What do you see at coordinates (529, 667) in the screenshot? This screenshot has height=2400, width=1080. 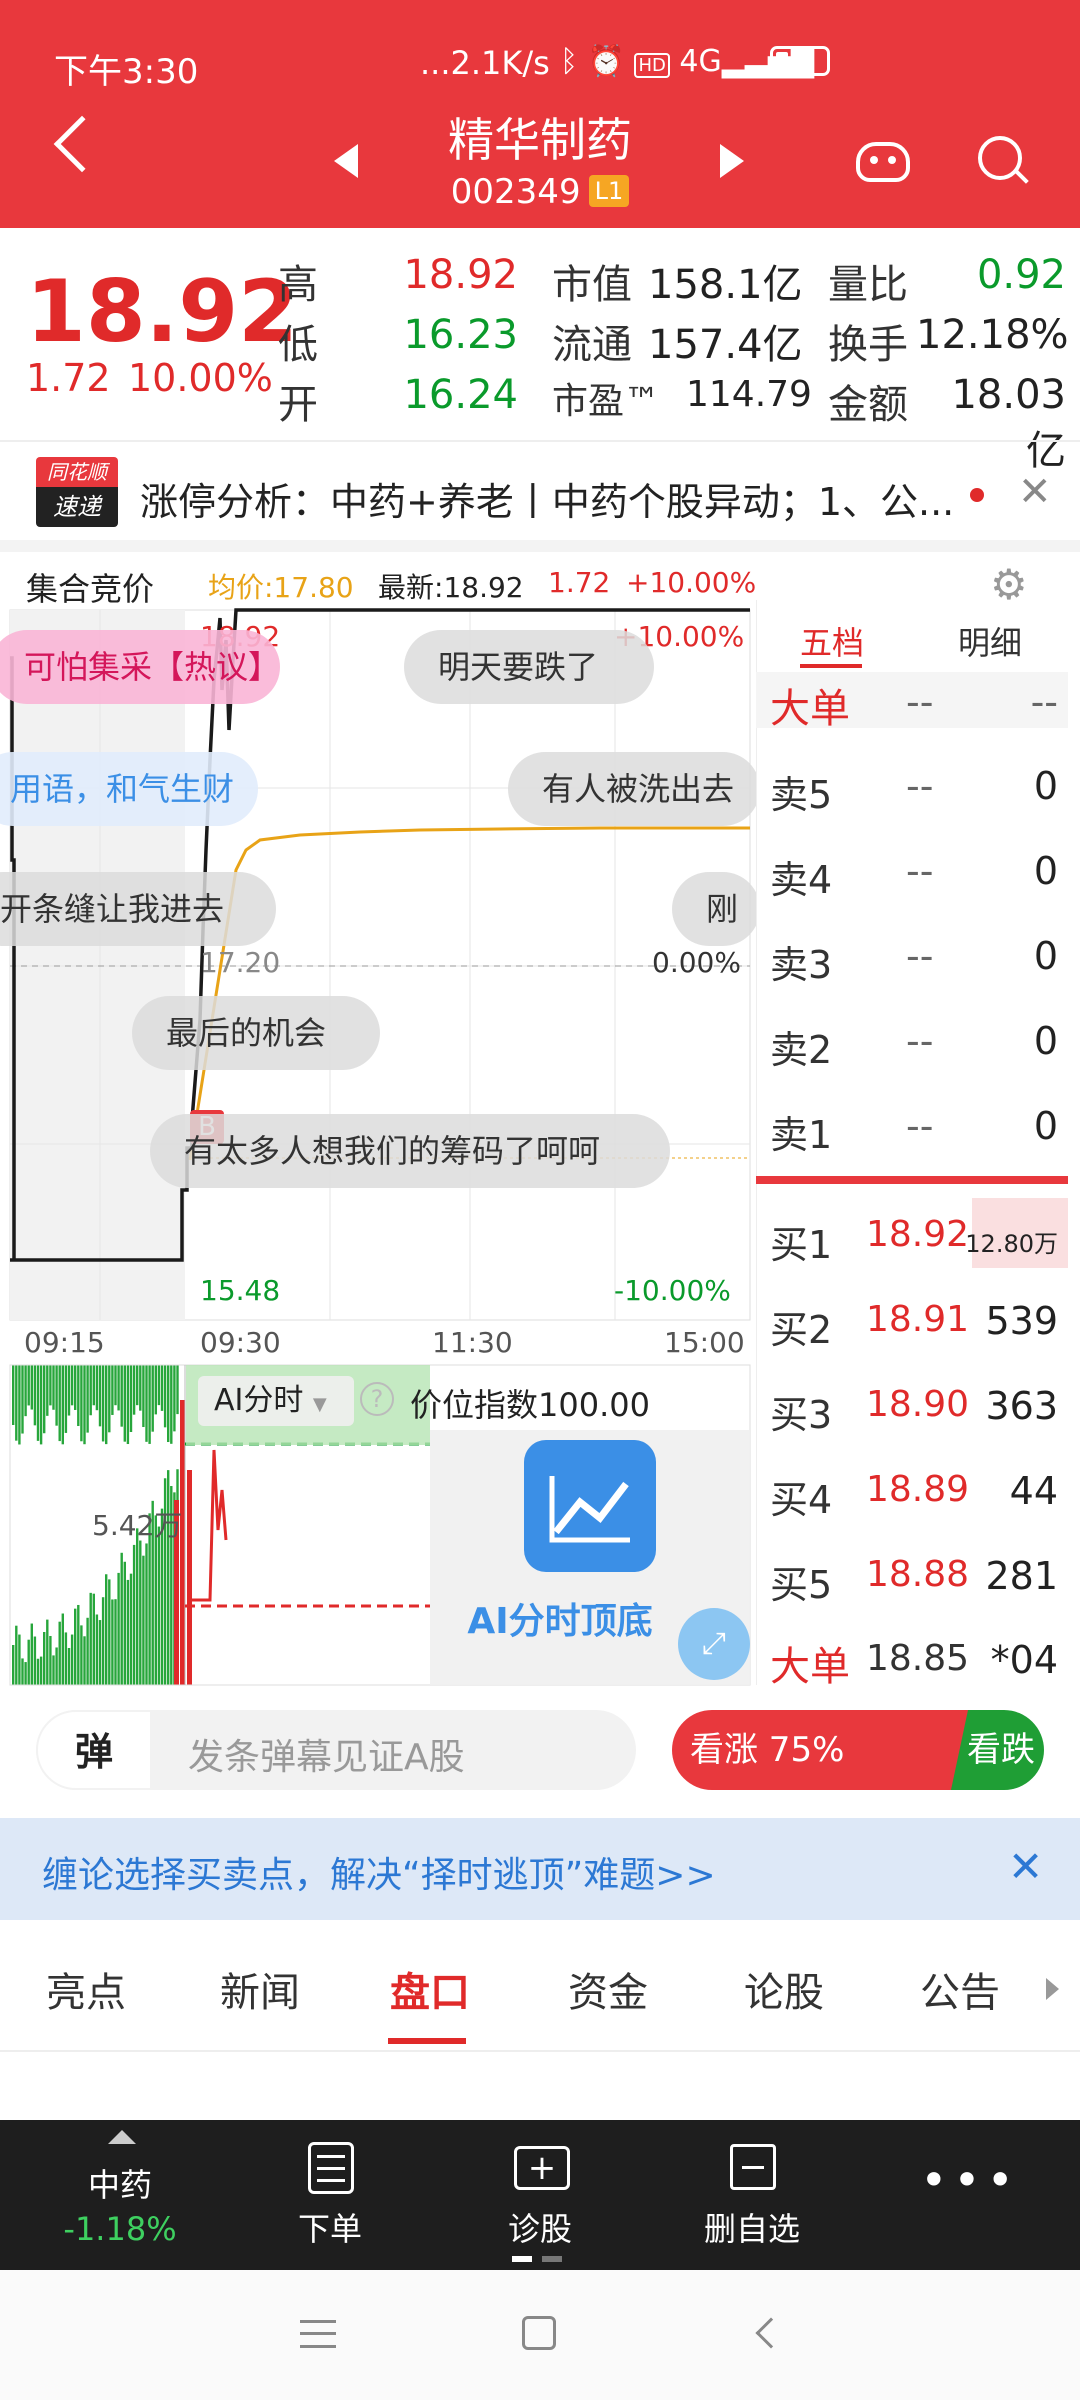 I see `danmu-bubble: 明天要跌了` at bounding box center [529, 667].